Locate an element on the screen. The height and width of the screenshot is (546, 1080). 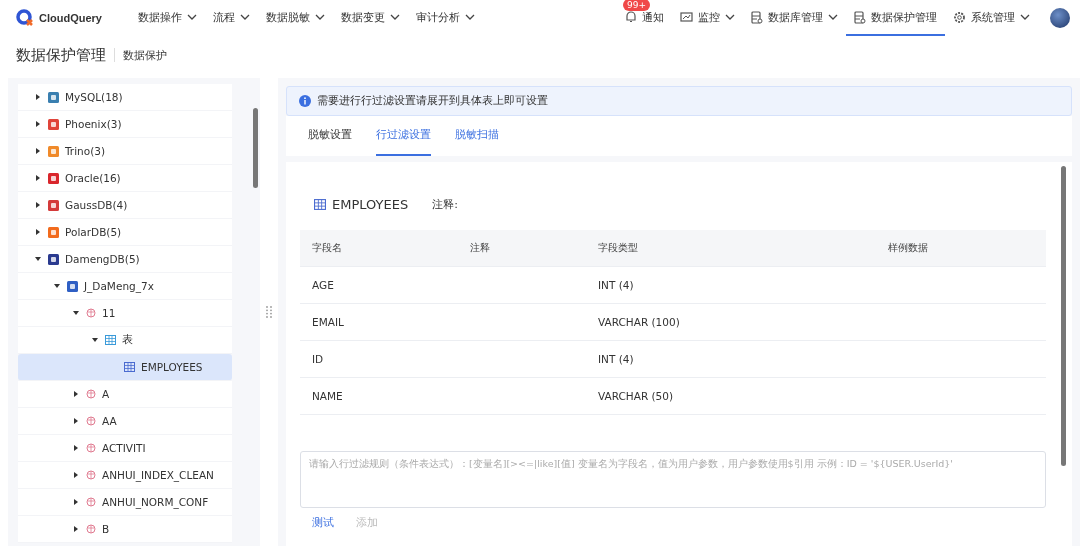
tree-item: DamengDB(5) is located at coordinates (125, 259).